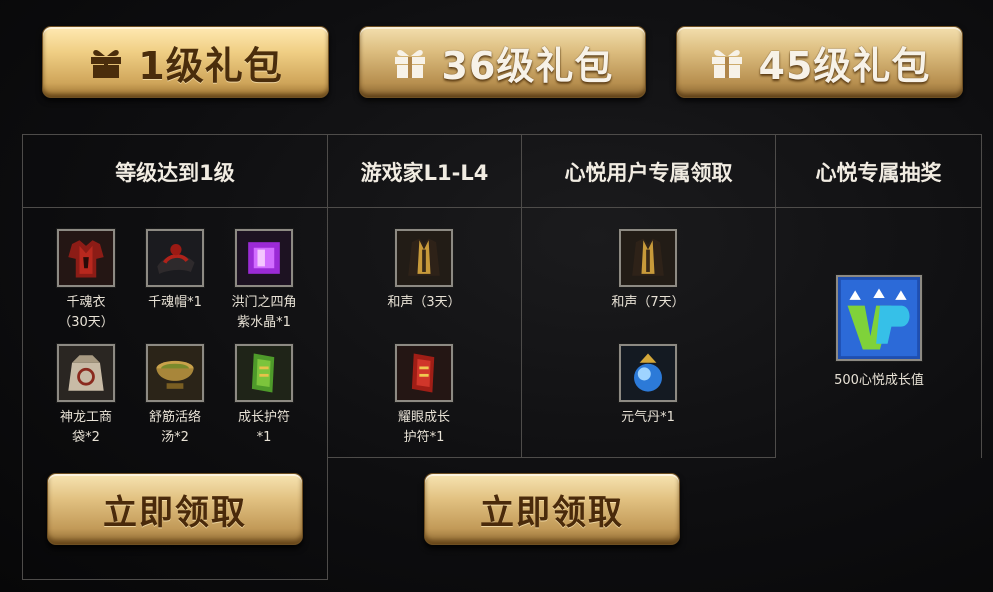 The width and height of the screenshot is (993, 592). I want to click on item-name: 神龙工商 袋*2, so click(85, 427).